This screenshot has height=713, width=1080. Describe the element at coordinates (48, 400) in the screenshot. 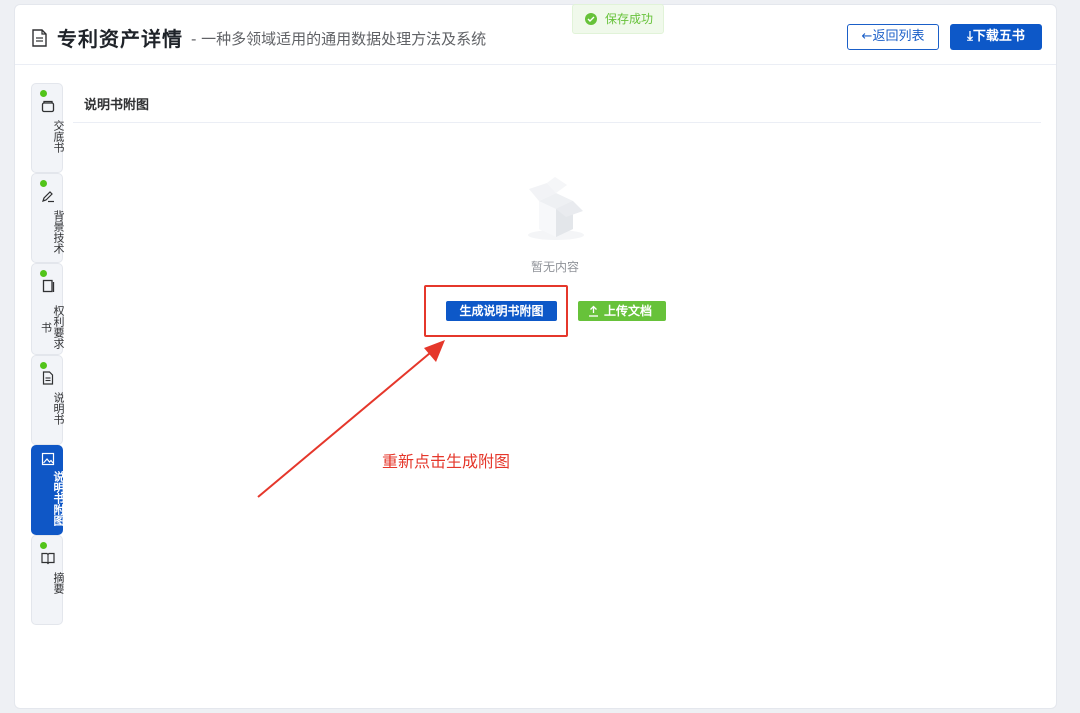

I see `tab-specification: 说明书` at that location.